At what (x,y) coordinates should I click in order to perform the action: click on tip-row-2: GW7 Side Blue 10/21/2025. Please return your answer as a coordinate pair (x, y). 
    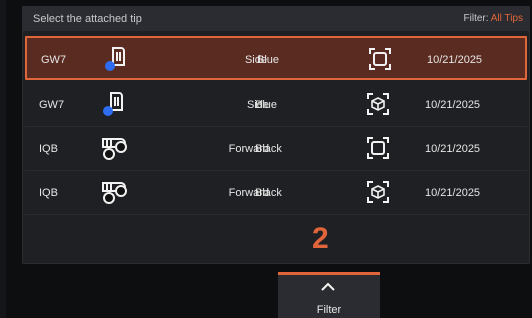
    Looking at the image, I should click on (276, 105).